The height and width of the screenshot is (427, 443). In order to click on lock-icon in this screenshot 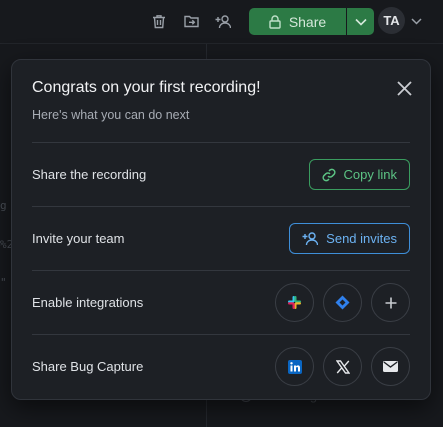, I will do `click(275, 21)`.